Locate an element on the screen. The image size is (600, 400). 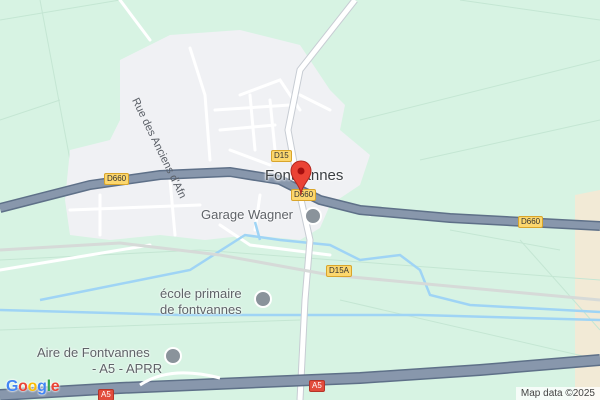
poi-rest-area-label-2: - A5 - APRR is located at coordinates (127, 368).